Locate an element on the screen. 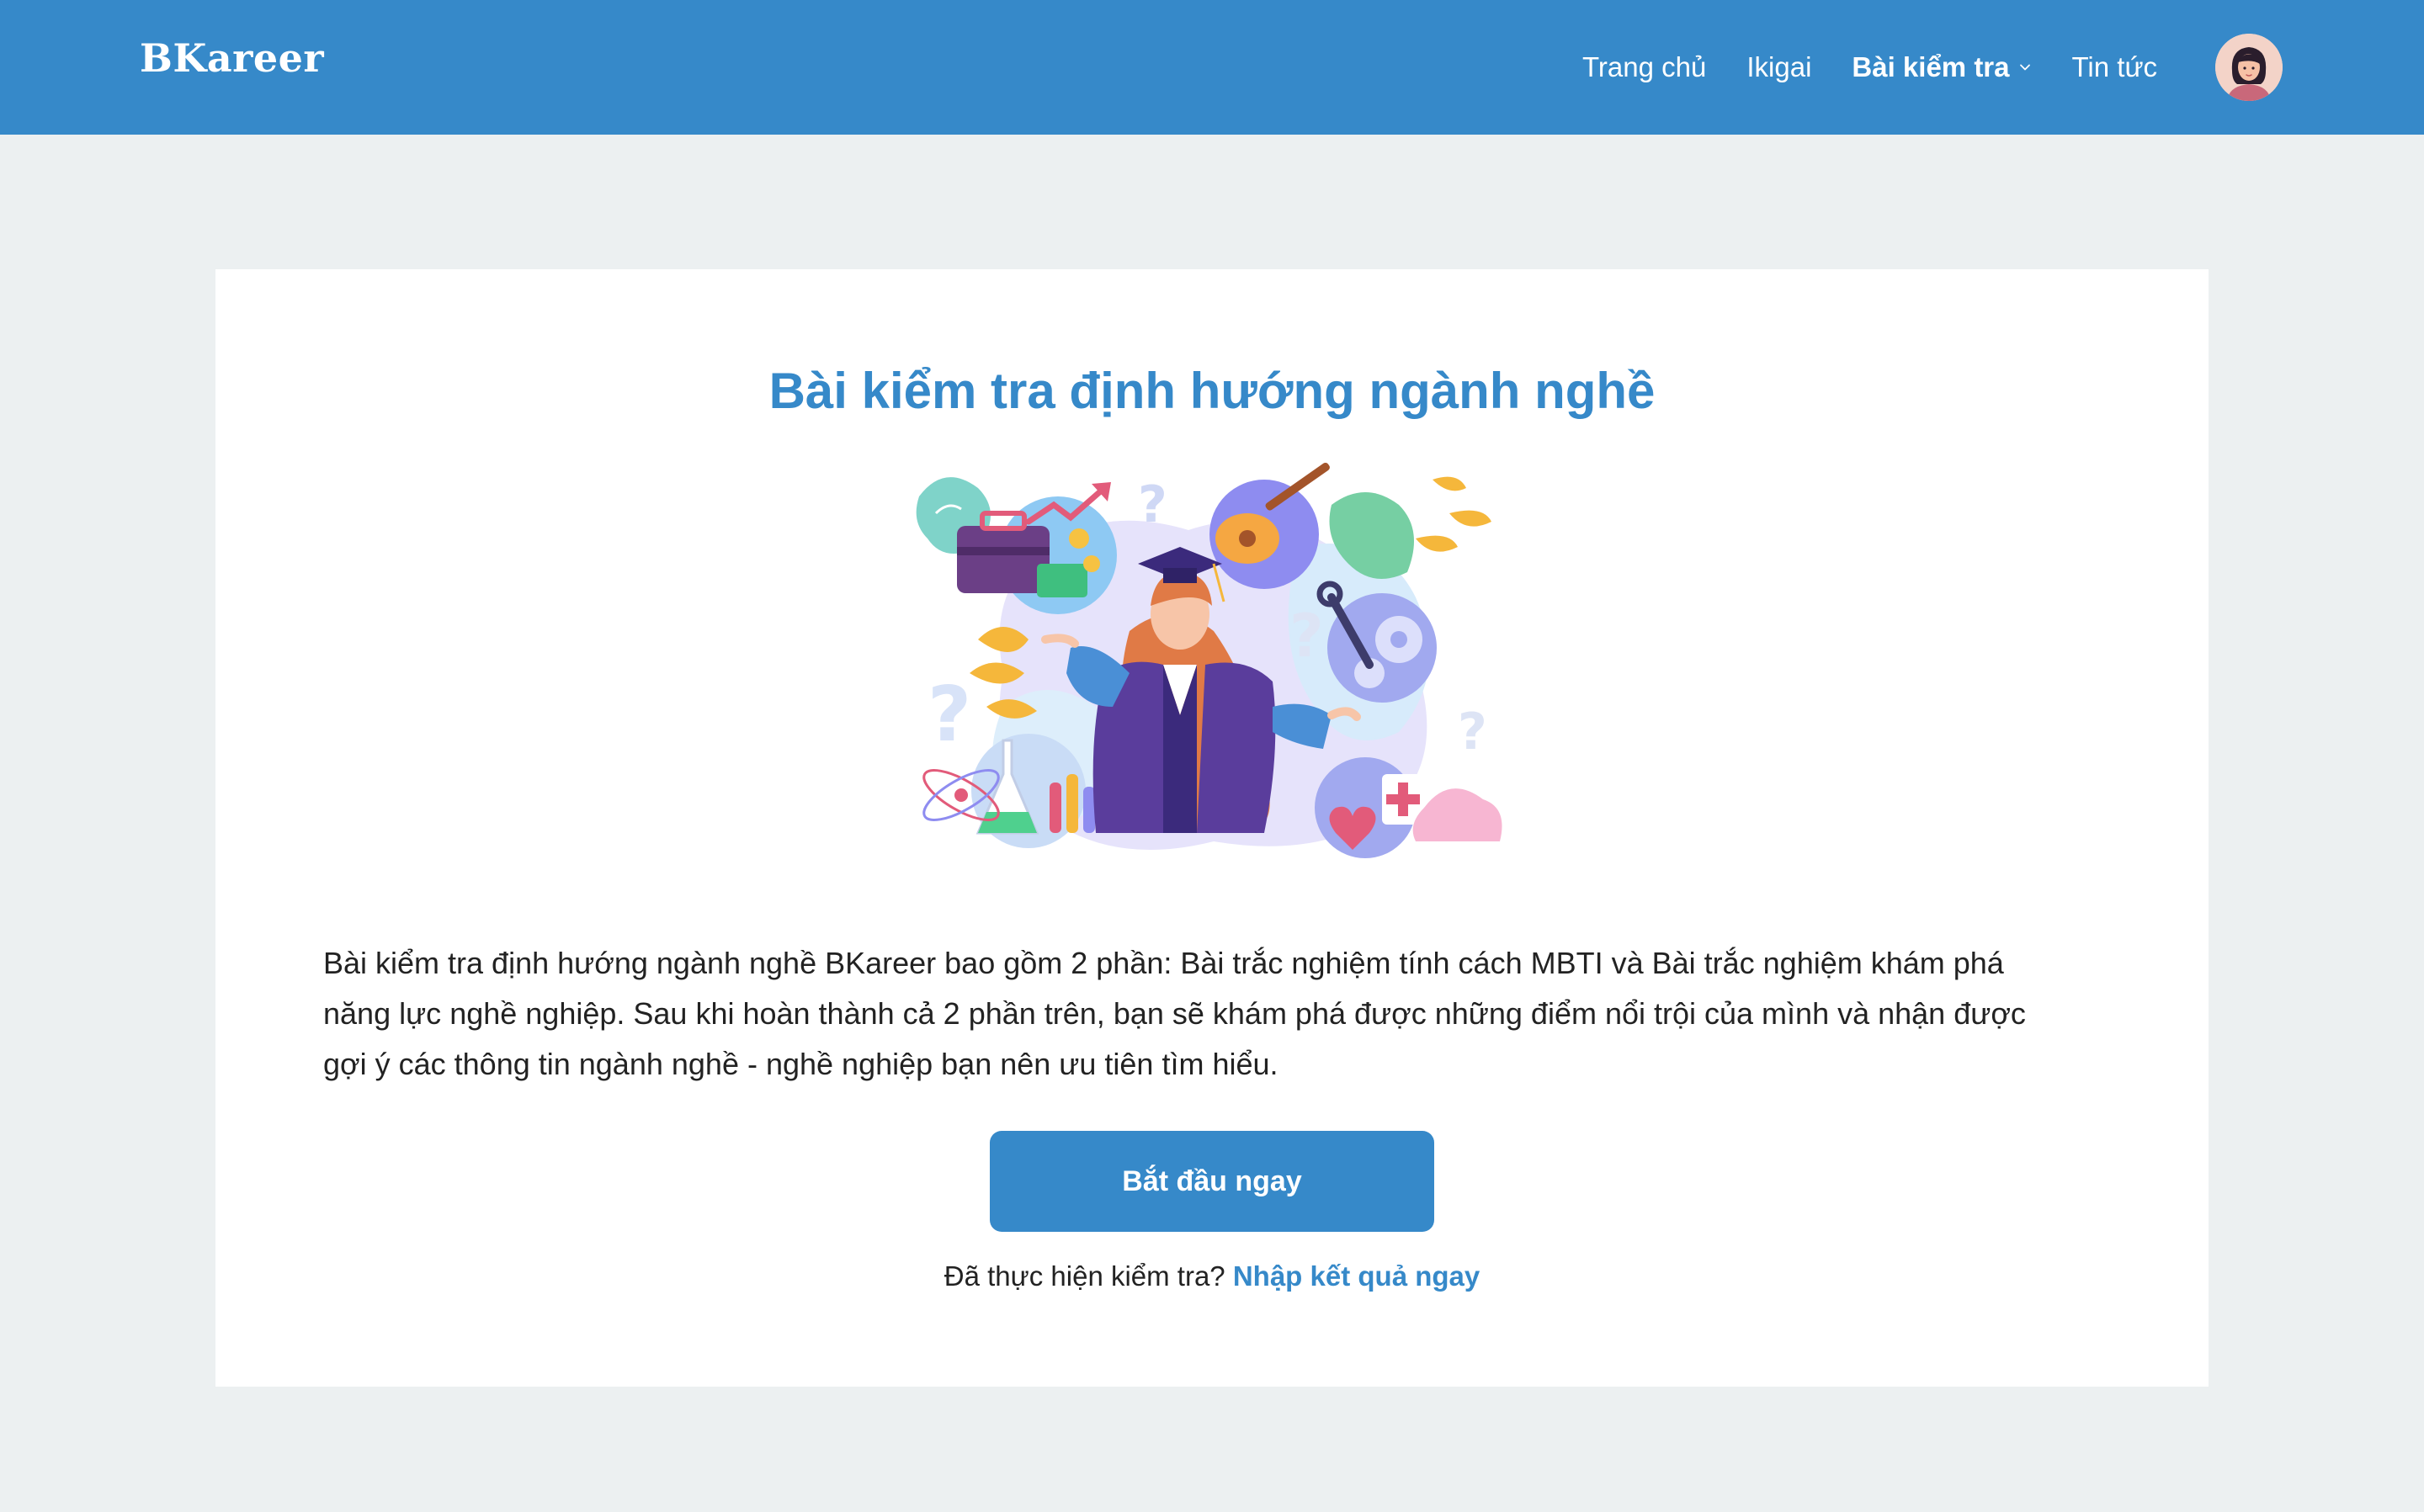  main-nav: Trang chủ Ikigai Bài kiểm tra Tin tức is located at coordinates (1890, 67).